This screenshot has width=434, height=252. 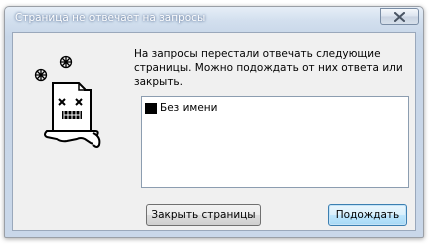 What do you see at coordinates (367, 215) in the screenshot?
I see `wait-button: Подождать` at bounding box center [367, 215].